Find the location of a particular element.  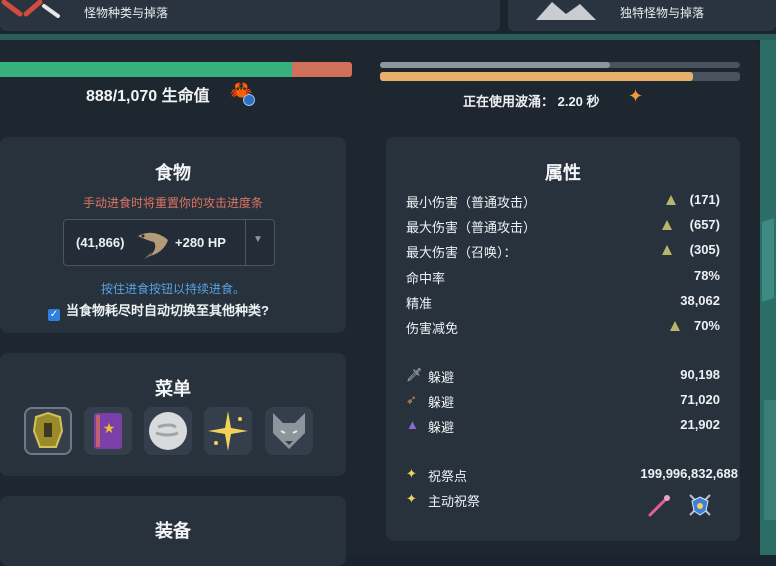

timer-badge-icon is located at coordinates (249, 100).